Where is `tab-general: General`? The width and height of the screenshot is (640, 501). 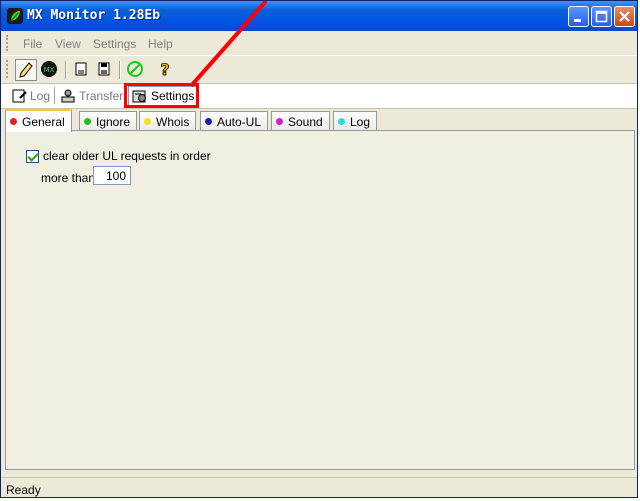 tab-general: General is located at coordinates (38, 120).